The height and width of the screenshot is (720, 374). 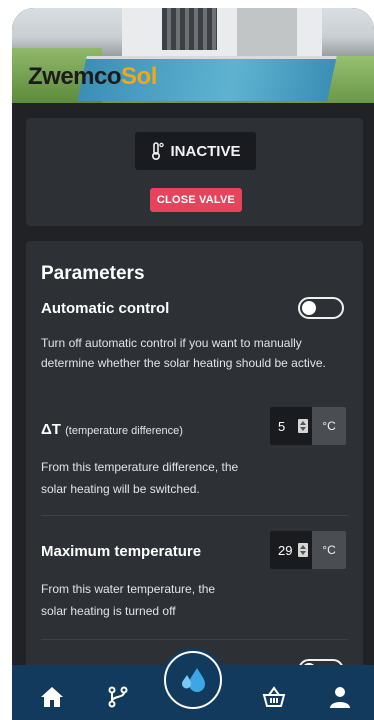 What do you see at coordinates (205, 151) in the screenshot?
I see `status-label: INACTIVE` at bounding box center [205, 151].